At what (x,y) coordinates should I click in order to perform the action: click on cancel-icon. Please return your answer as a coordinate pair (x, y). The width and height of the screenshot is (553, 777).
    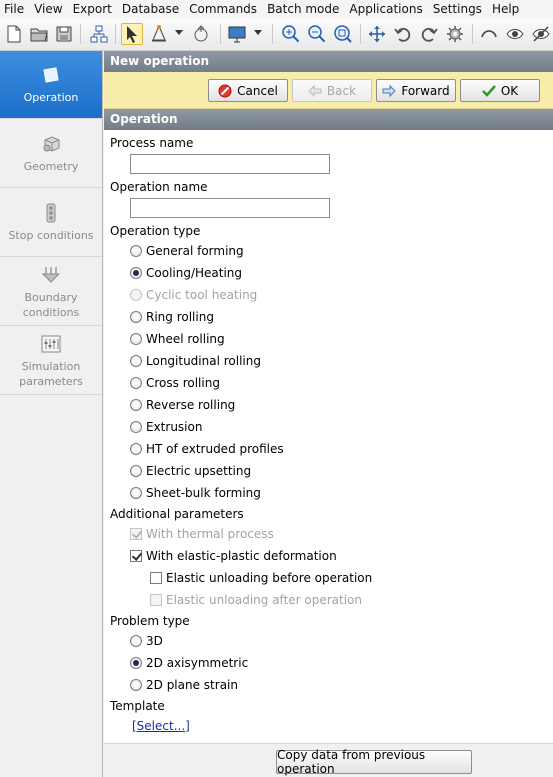
    Looking at the image, I should click on (225, 91).